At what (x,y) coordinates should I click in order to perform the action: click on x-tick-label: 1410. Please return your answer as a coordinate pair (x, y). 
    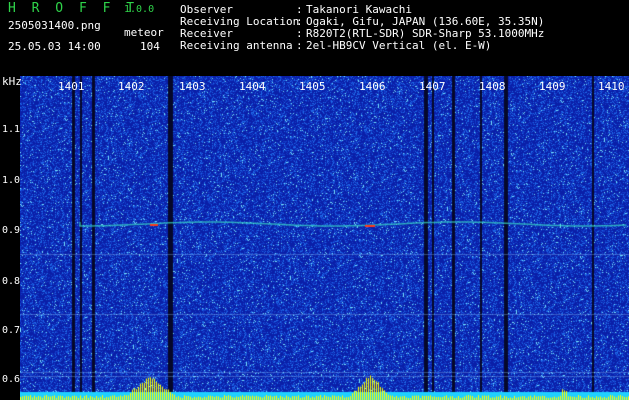
    Looking at the image, I should click on (611, 86).